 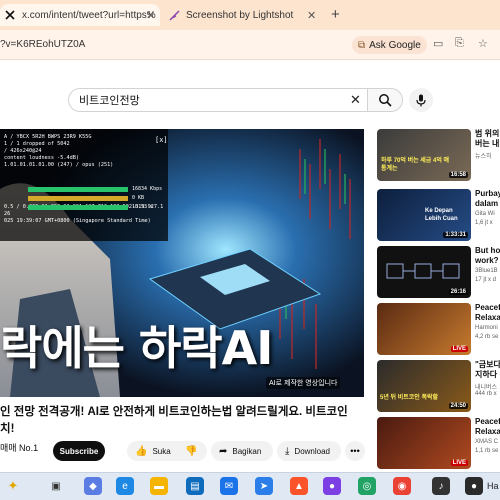 What do you see at coordinates (458, 406) in the screenshot?
I see `duration-badge: 24:50` at bounding box center [458, 406].